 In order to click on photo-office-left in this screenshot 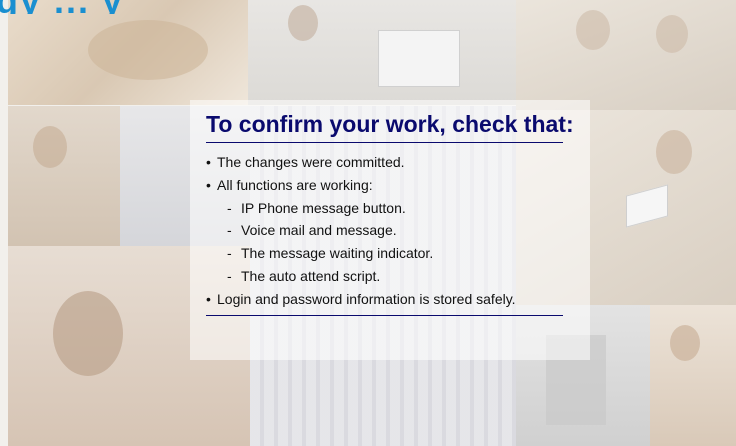, I will do `click(64, 176)`.